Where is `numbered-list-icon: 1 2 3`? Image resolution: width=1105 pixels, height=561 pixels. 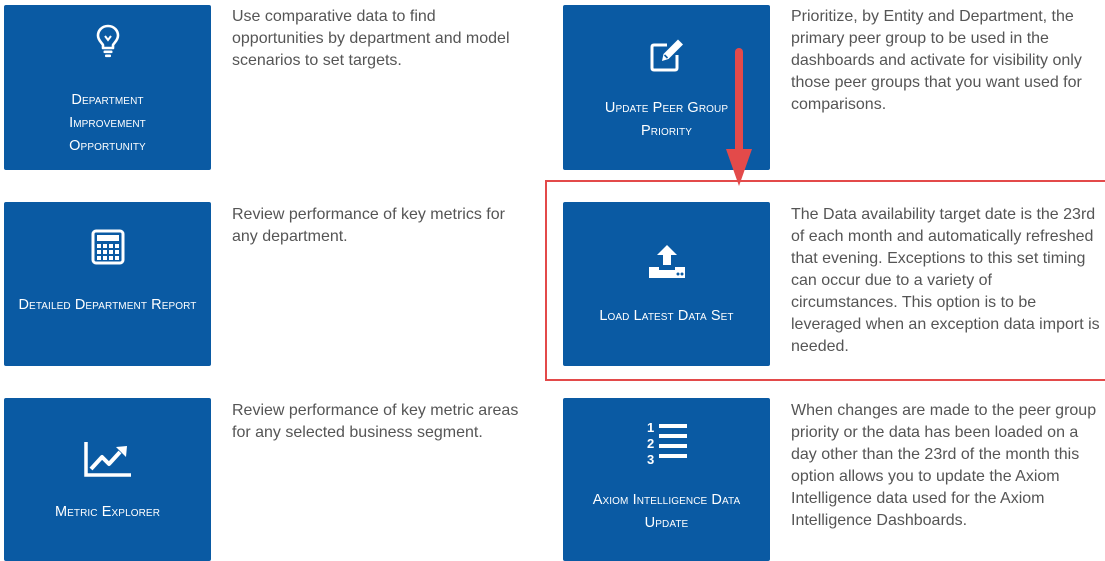 numbered-list-icon: 1 2 3 is located at coordinates (666, 443).